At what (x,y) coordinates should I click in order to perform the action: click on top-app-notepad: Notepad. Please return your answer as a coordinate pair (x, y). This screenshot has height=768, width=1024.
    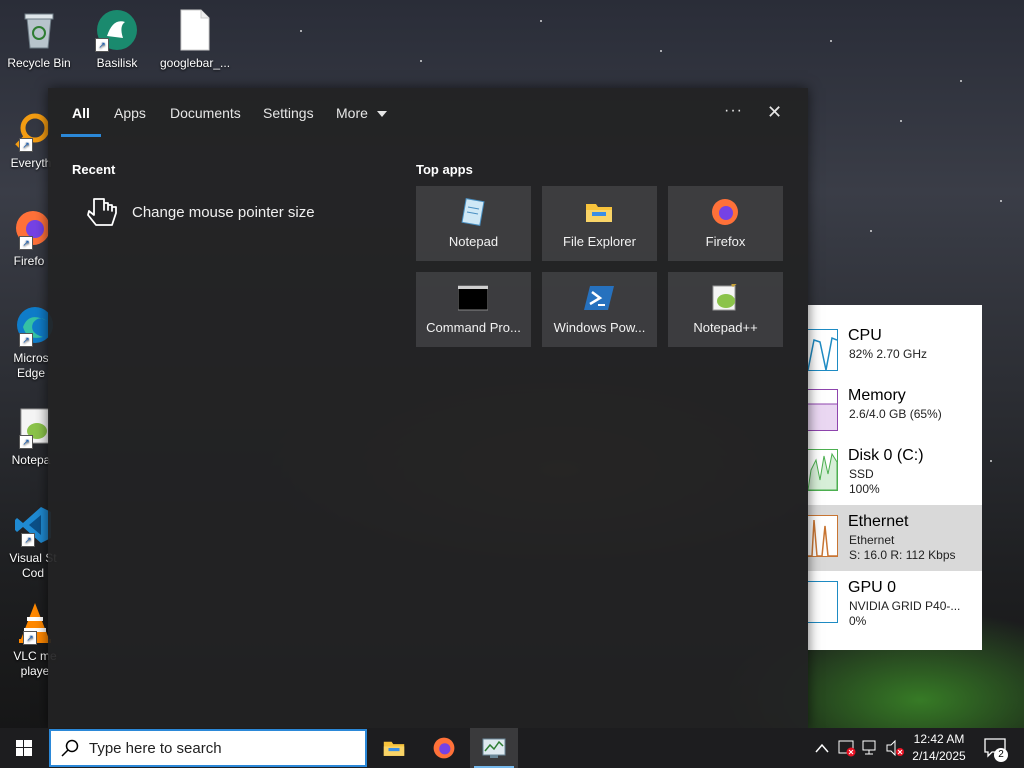
    Looking at the image, I should click on (473, 223).